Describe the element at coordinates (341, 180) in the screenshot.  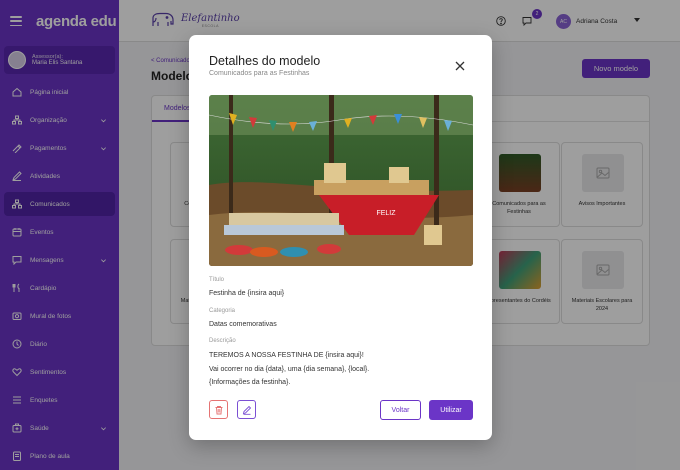
I see `template-image: FELIZ` at that location.